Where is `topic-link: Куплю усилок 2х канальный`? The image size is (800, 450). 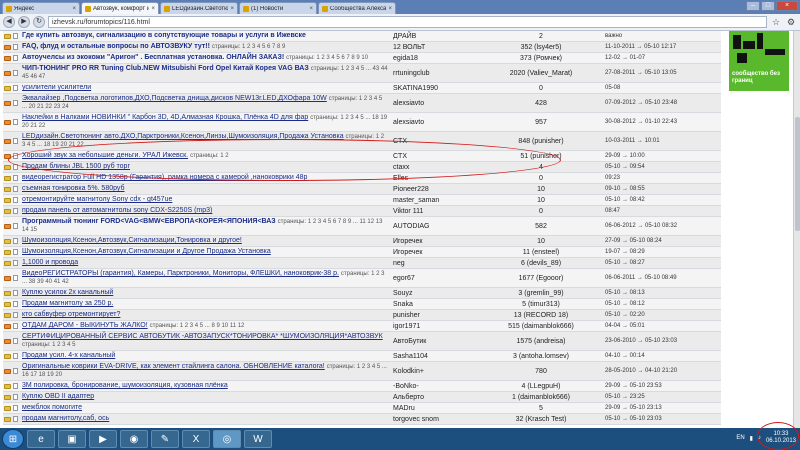 topic-link: Куплю усилок 2х канальный is located at coordinates (67, 292).